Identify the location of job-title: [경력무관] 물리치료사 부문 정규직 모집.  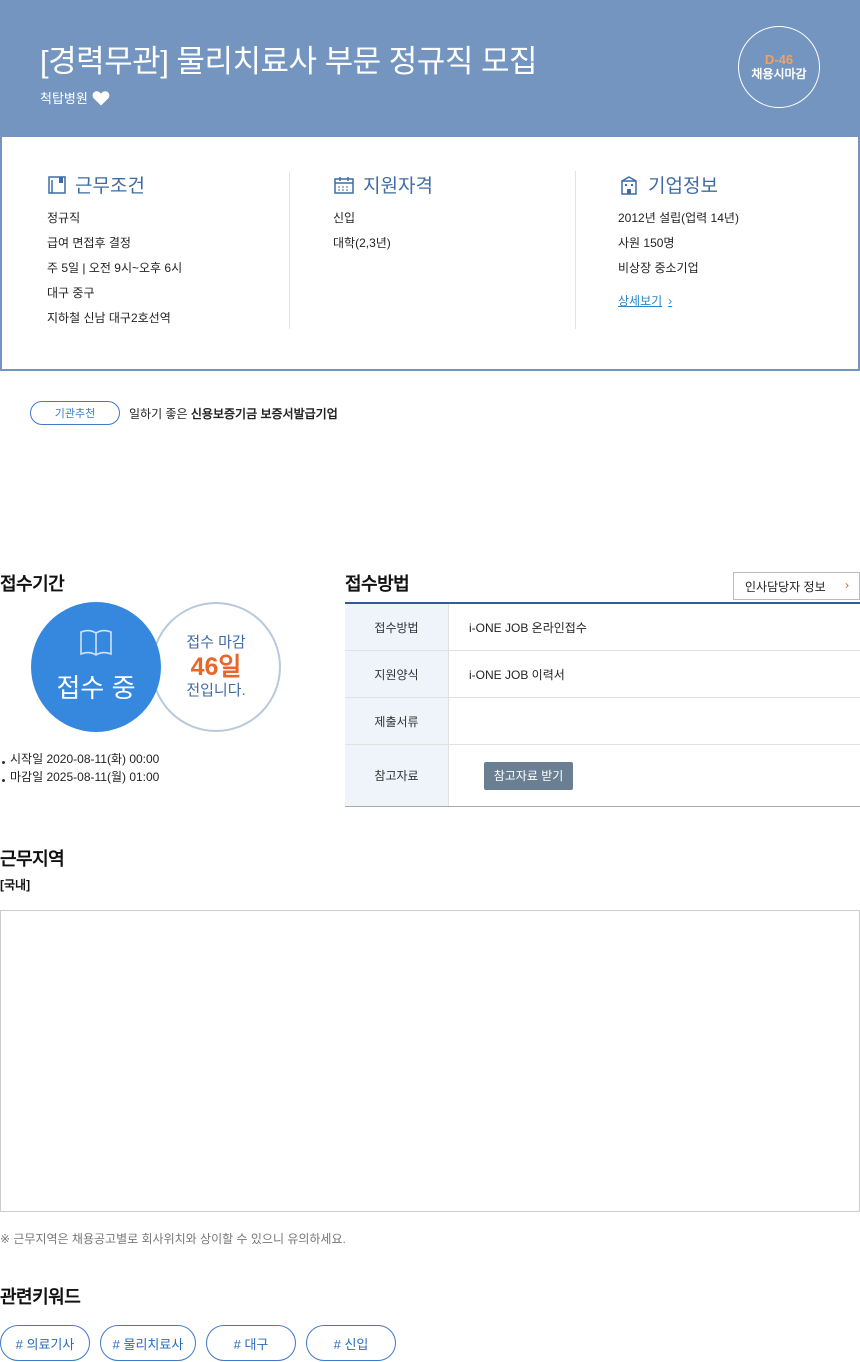
(289, 61).